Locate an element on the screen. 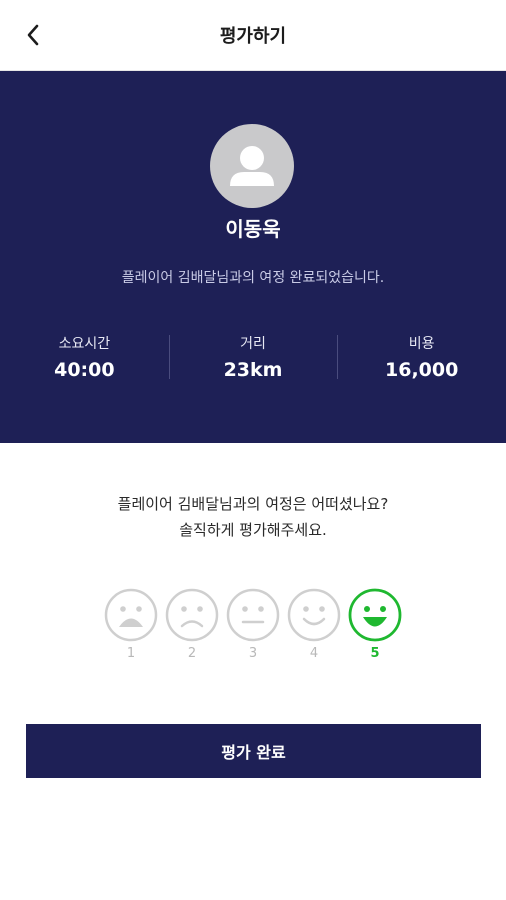 Image resolution: width=506 pixels, height=900 pixels. rating-option-4: 4 is located at coordinates (314, 624).